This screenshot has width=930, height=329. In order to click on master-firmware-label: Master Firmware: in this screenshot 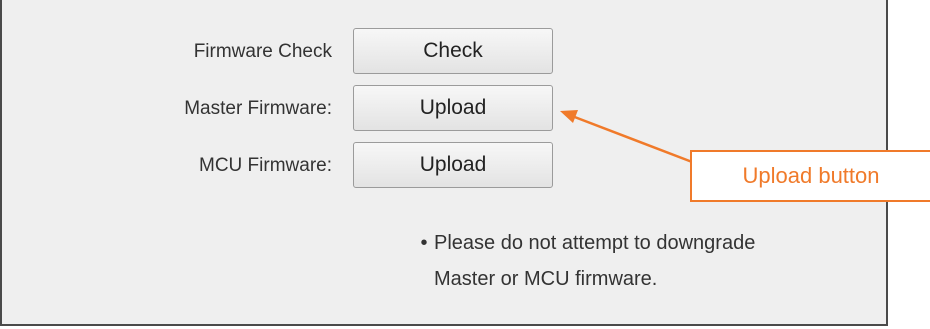, I will do `click(258, 108)`.